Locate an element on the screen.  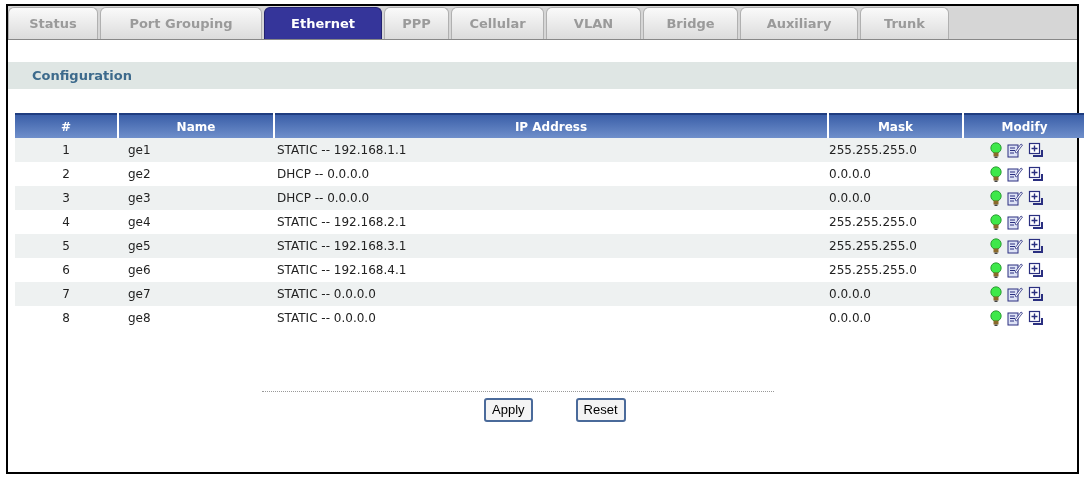
table-cell: ge4 is located at coordinates (139, 222).